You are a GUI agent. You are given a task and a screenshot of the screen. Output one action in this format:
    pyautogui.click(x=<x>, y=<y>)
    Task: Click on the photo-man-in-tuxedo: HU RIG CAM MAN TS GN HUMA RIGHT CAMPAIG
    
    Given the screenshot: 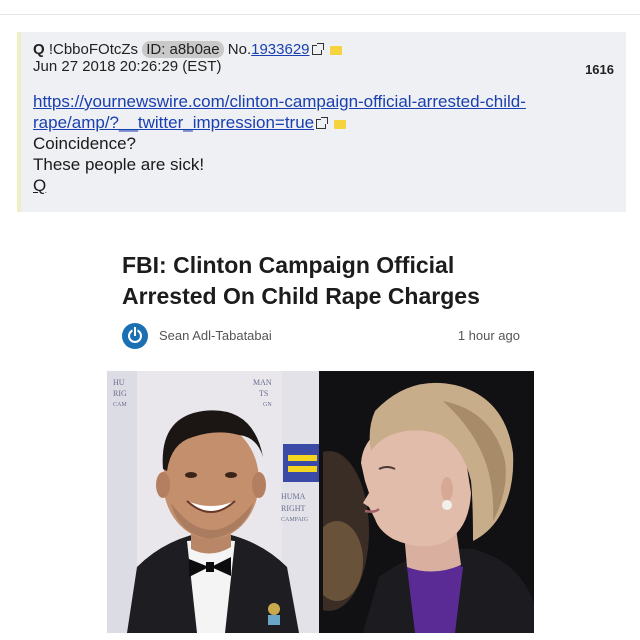 What is the action you would take?
    pyautogui.click(x=213, y=502)
    